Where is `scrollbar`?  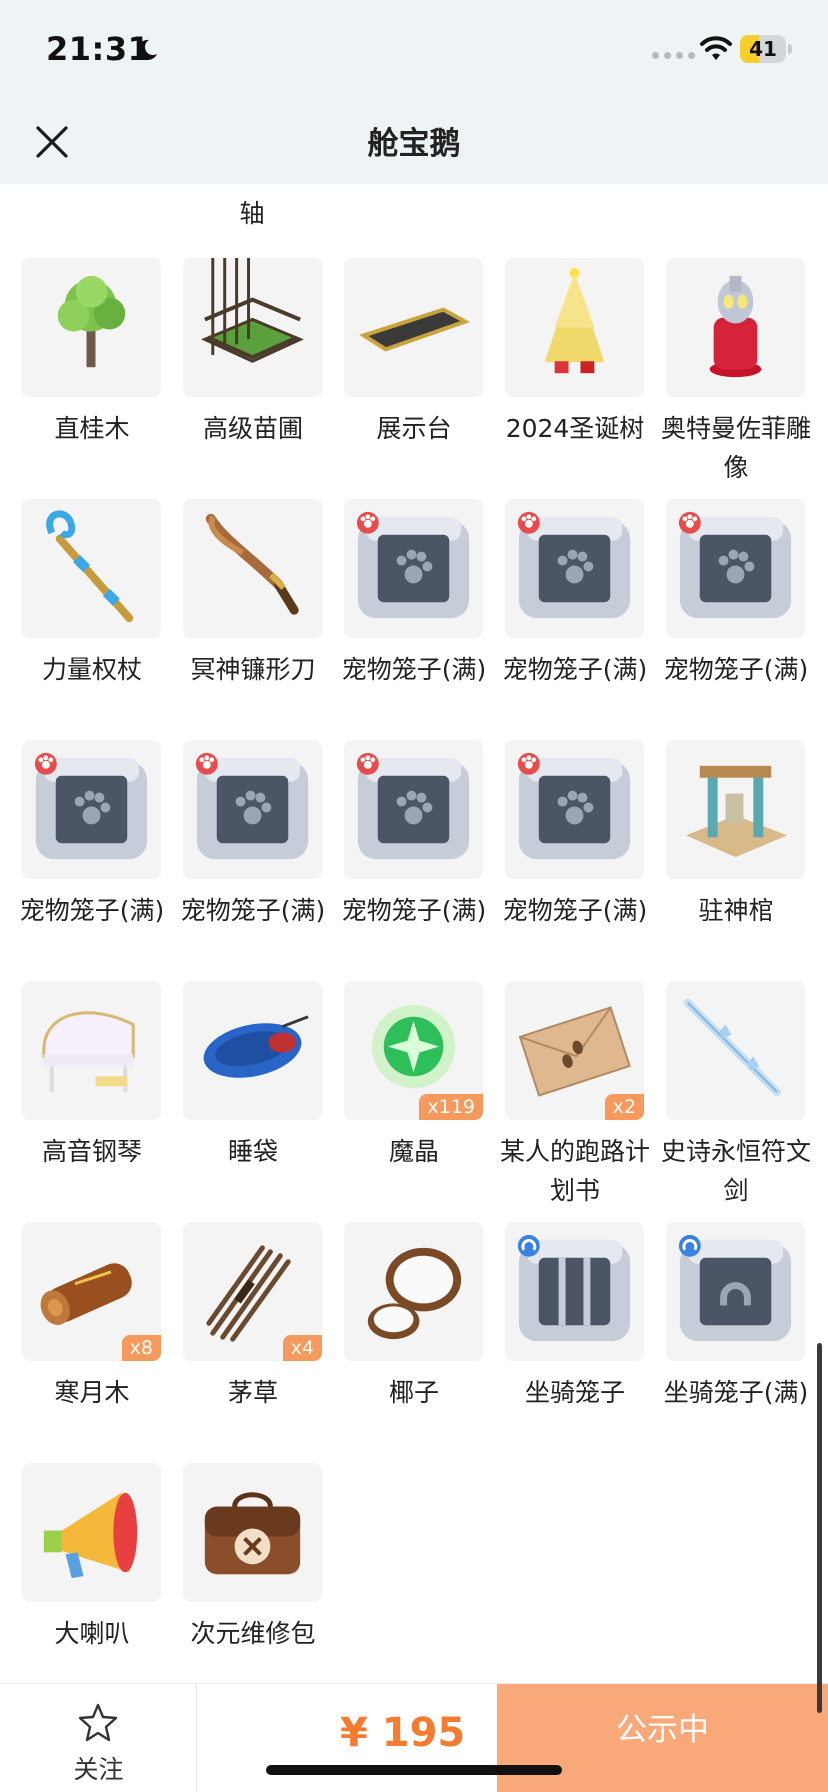
scrollbar is located at coordinates (819, 1528).